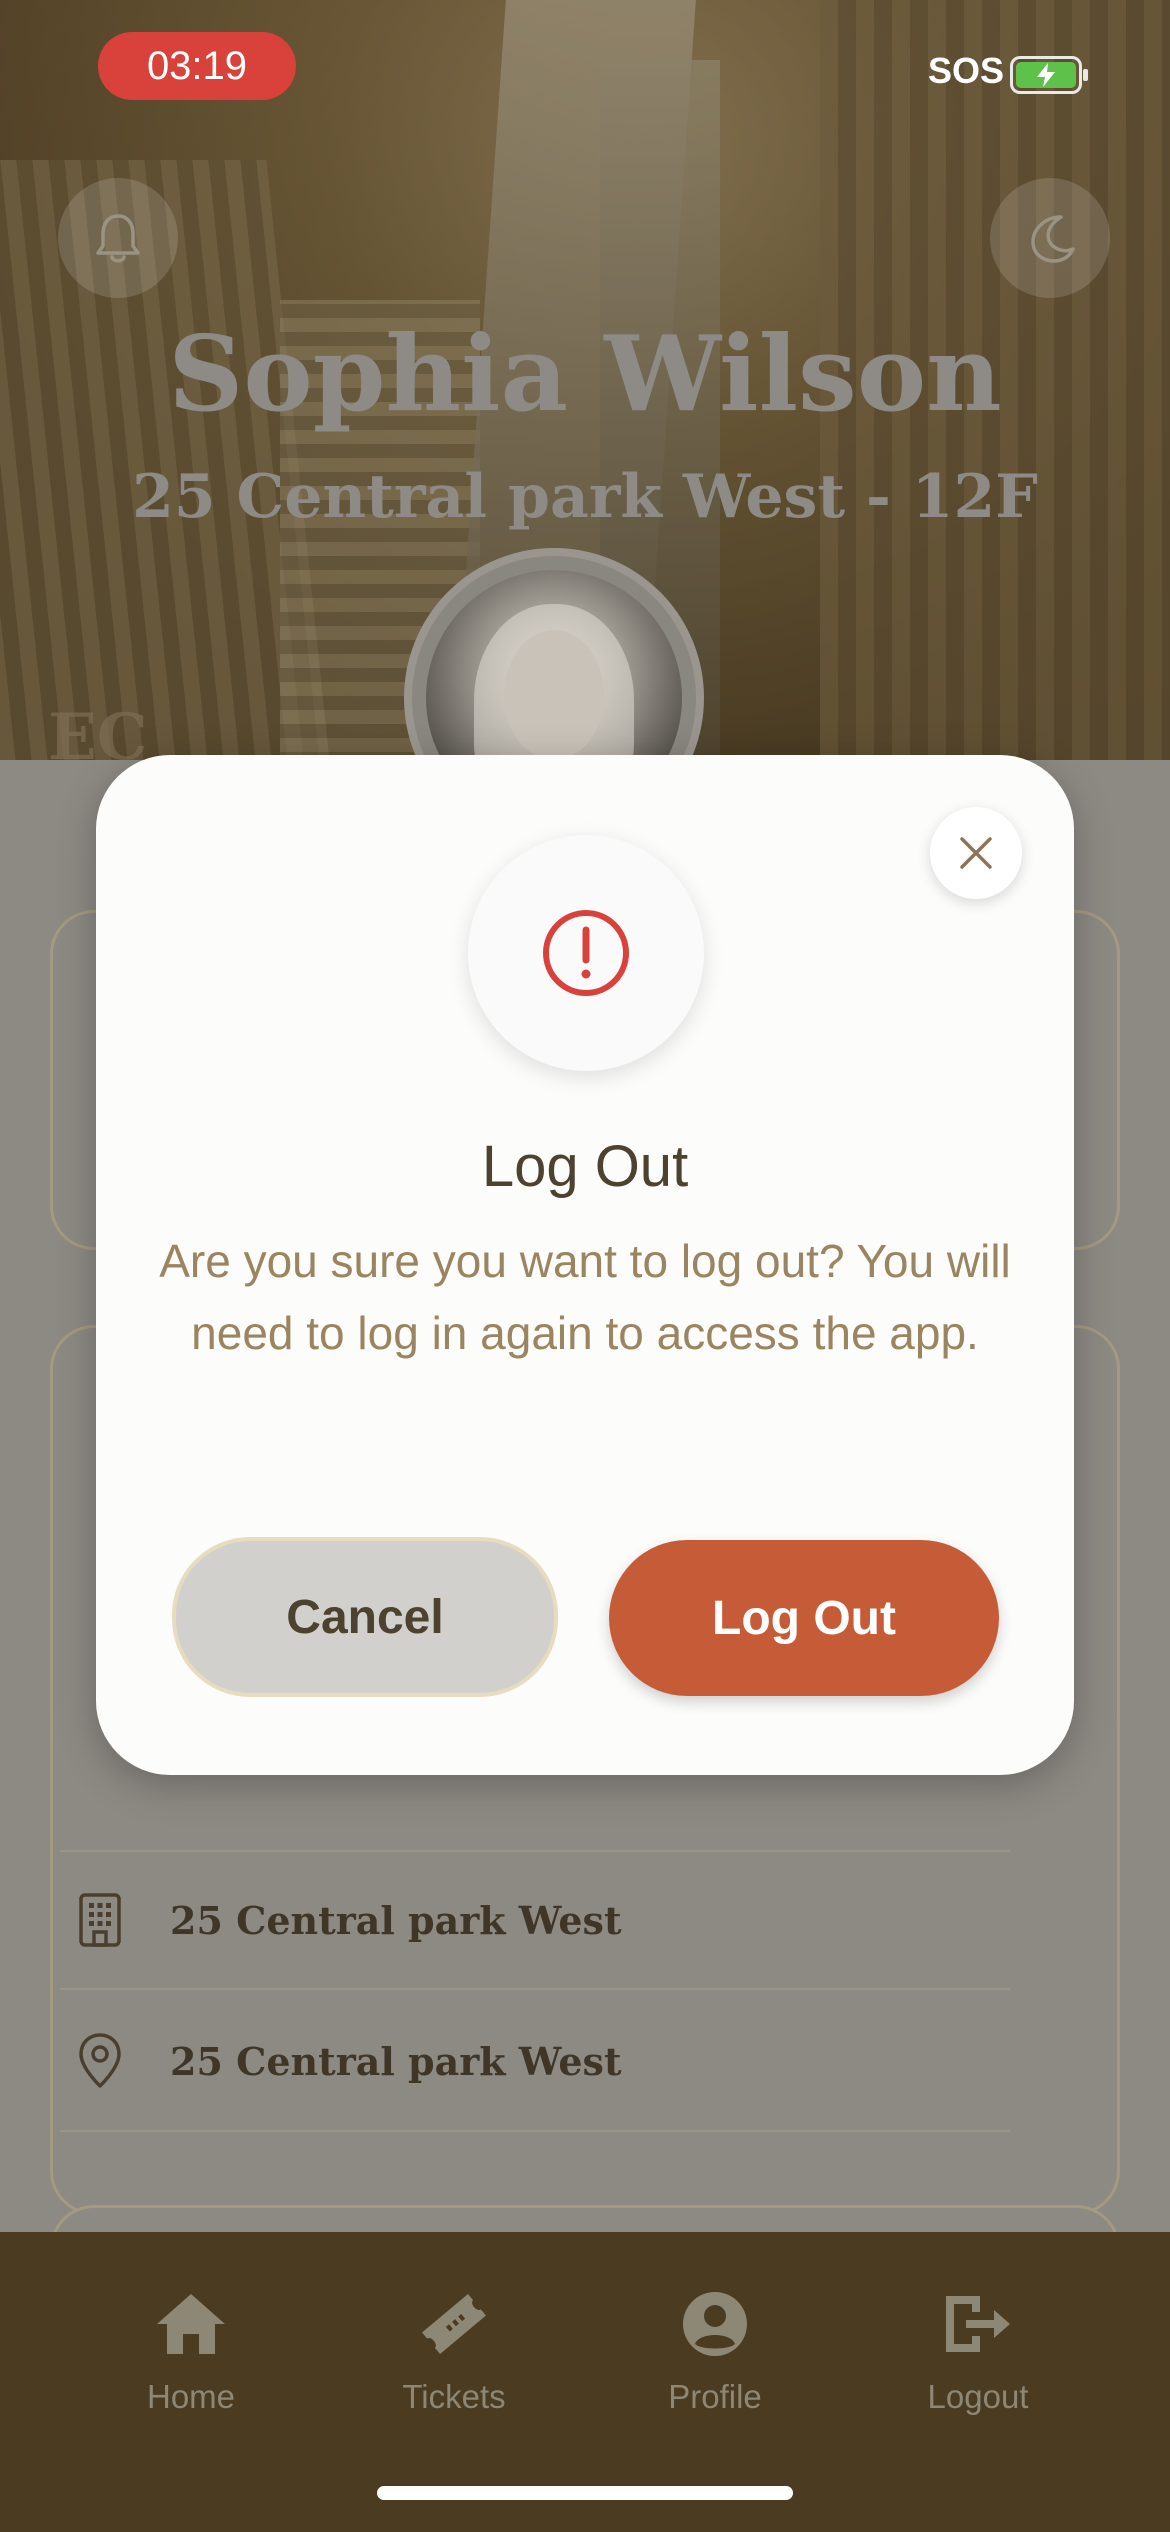 This screenshot has height=2532, width=1170. I want to click on alert-circle-icon, so click(586, 953).